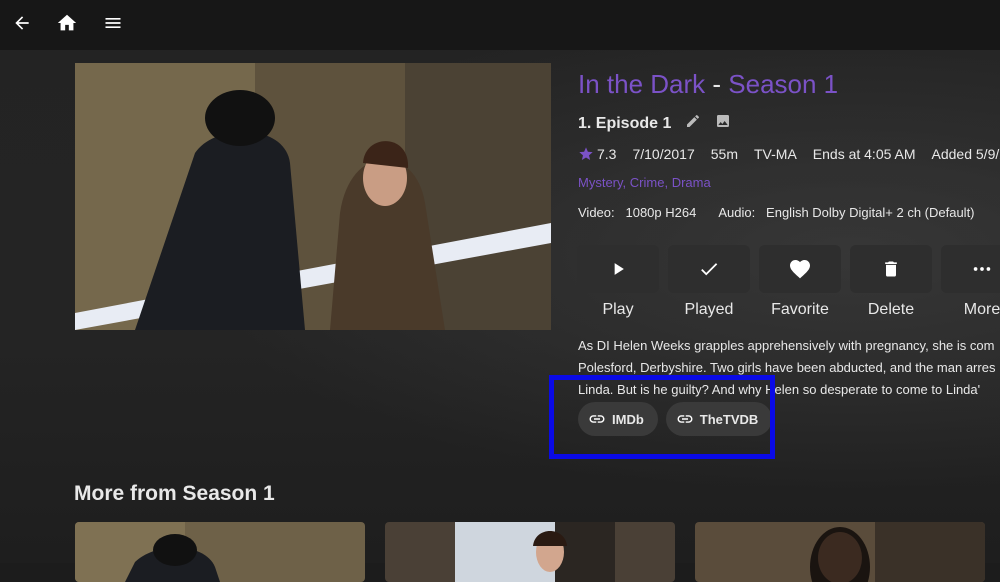 The image size is (1000, 582). Describe the element at coordinates (619, 269) in the screenshot. I see `play-icon` at that location.